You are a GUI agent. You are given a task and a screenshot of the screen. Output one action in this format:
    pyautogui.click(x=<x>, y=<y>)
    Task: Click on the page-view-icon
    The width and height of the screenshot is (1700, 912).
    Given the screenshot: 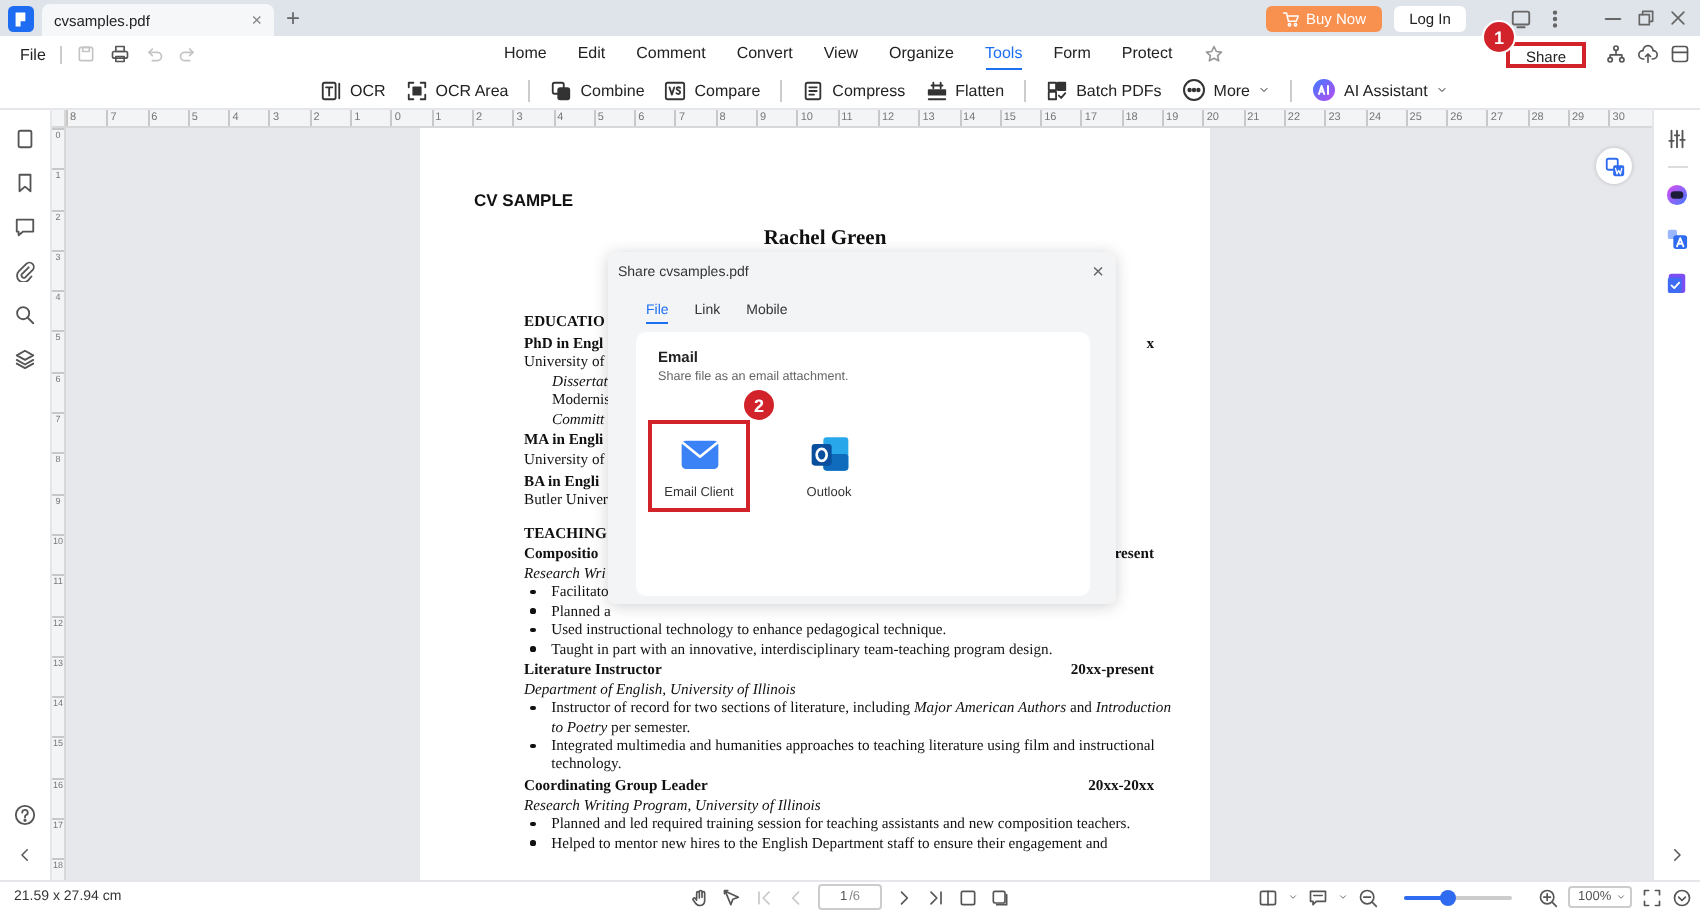 What is the action you would take?
    pyautogui.click(x=1268, y=897)
    